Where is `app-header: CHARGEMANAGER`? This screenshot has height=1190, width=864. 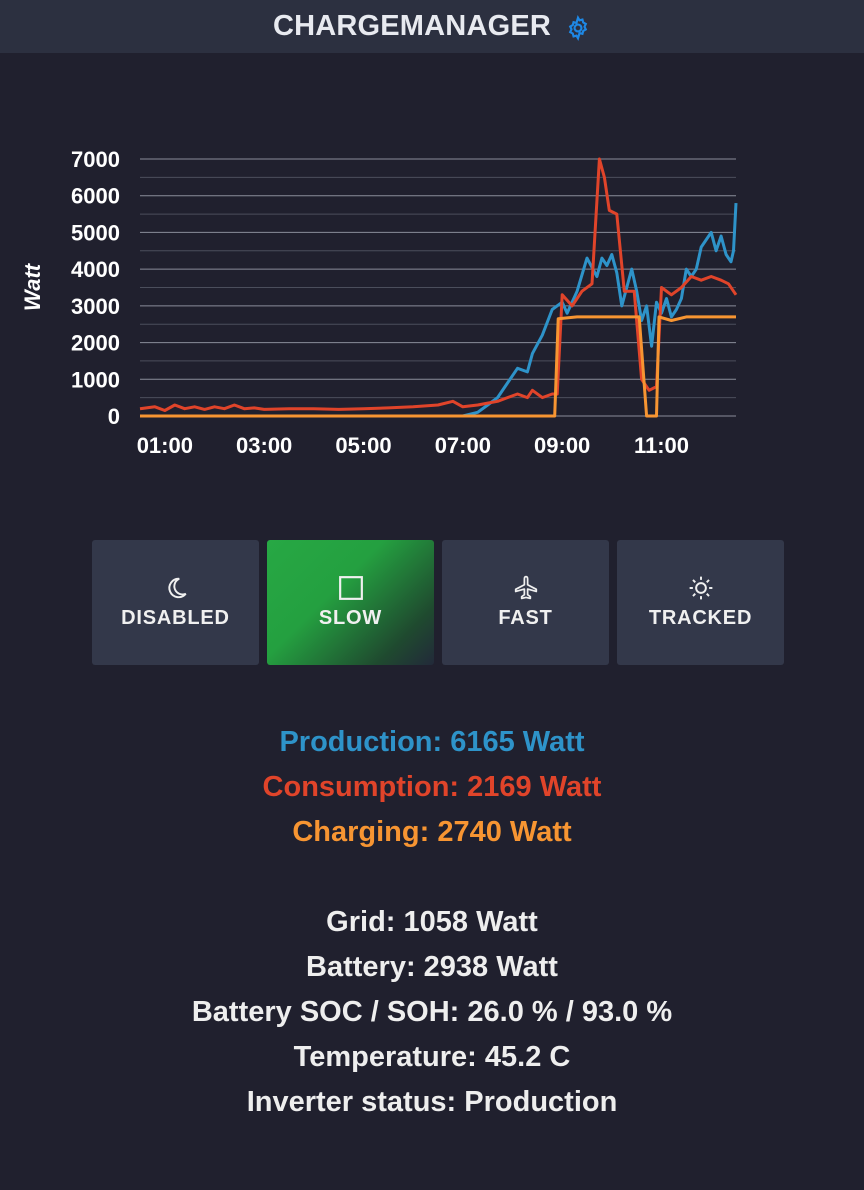 app-header: CHARGEMANAGER is located at coordinates (432, 26).